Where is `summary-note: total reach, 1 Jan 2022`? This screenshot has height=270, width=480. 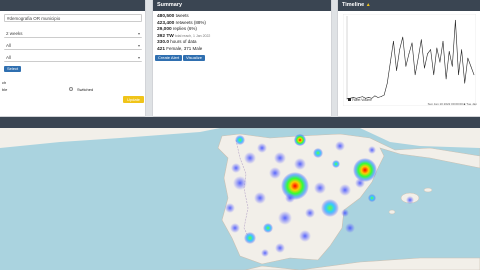
summary-note: total reach, 1 Jan 2022 is located at coordinates (192, 35).